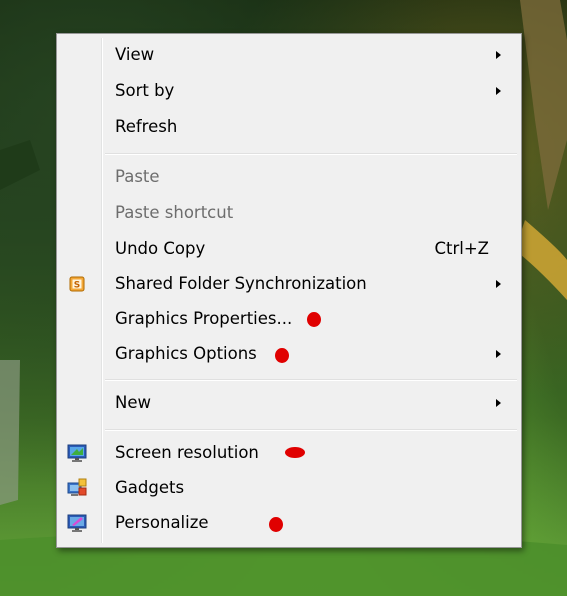 This screenshot has width=567, height=596. I want to click on menu-item-sort-by: Sort by, so click(289, 91).